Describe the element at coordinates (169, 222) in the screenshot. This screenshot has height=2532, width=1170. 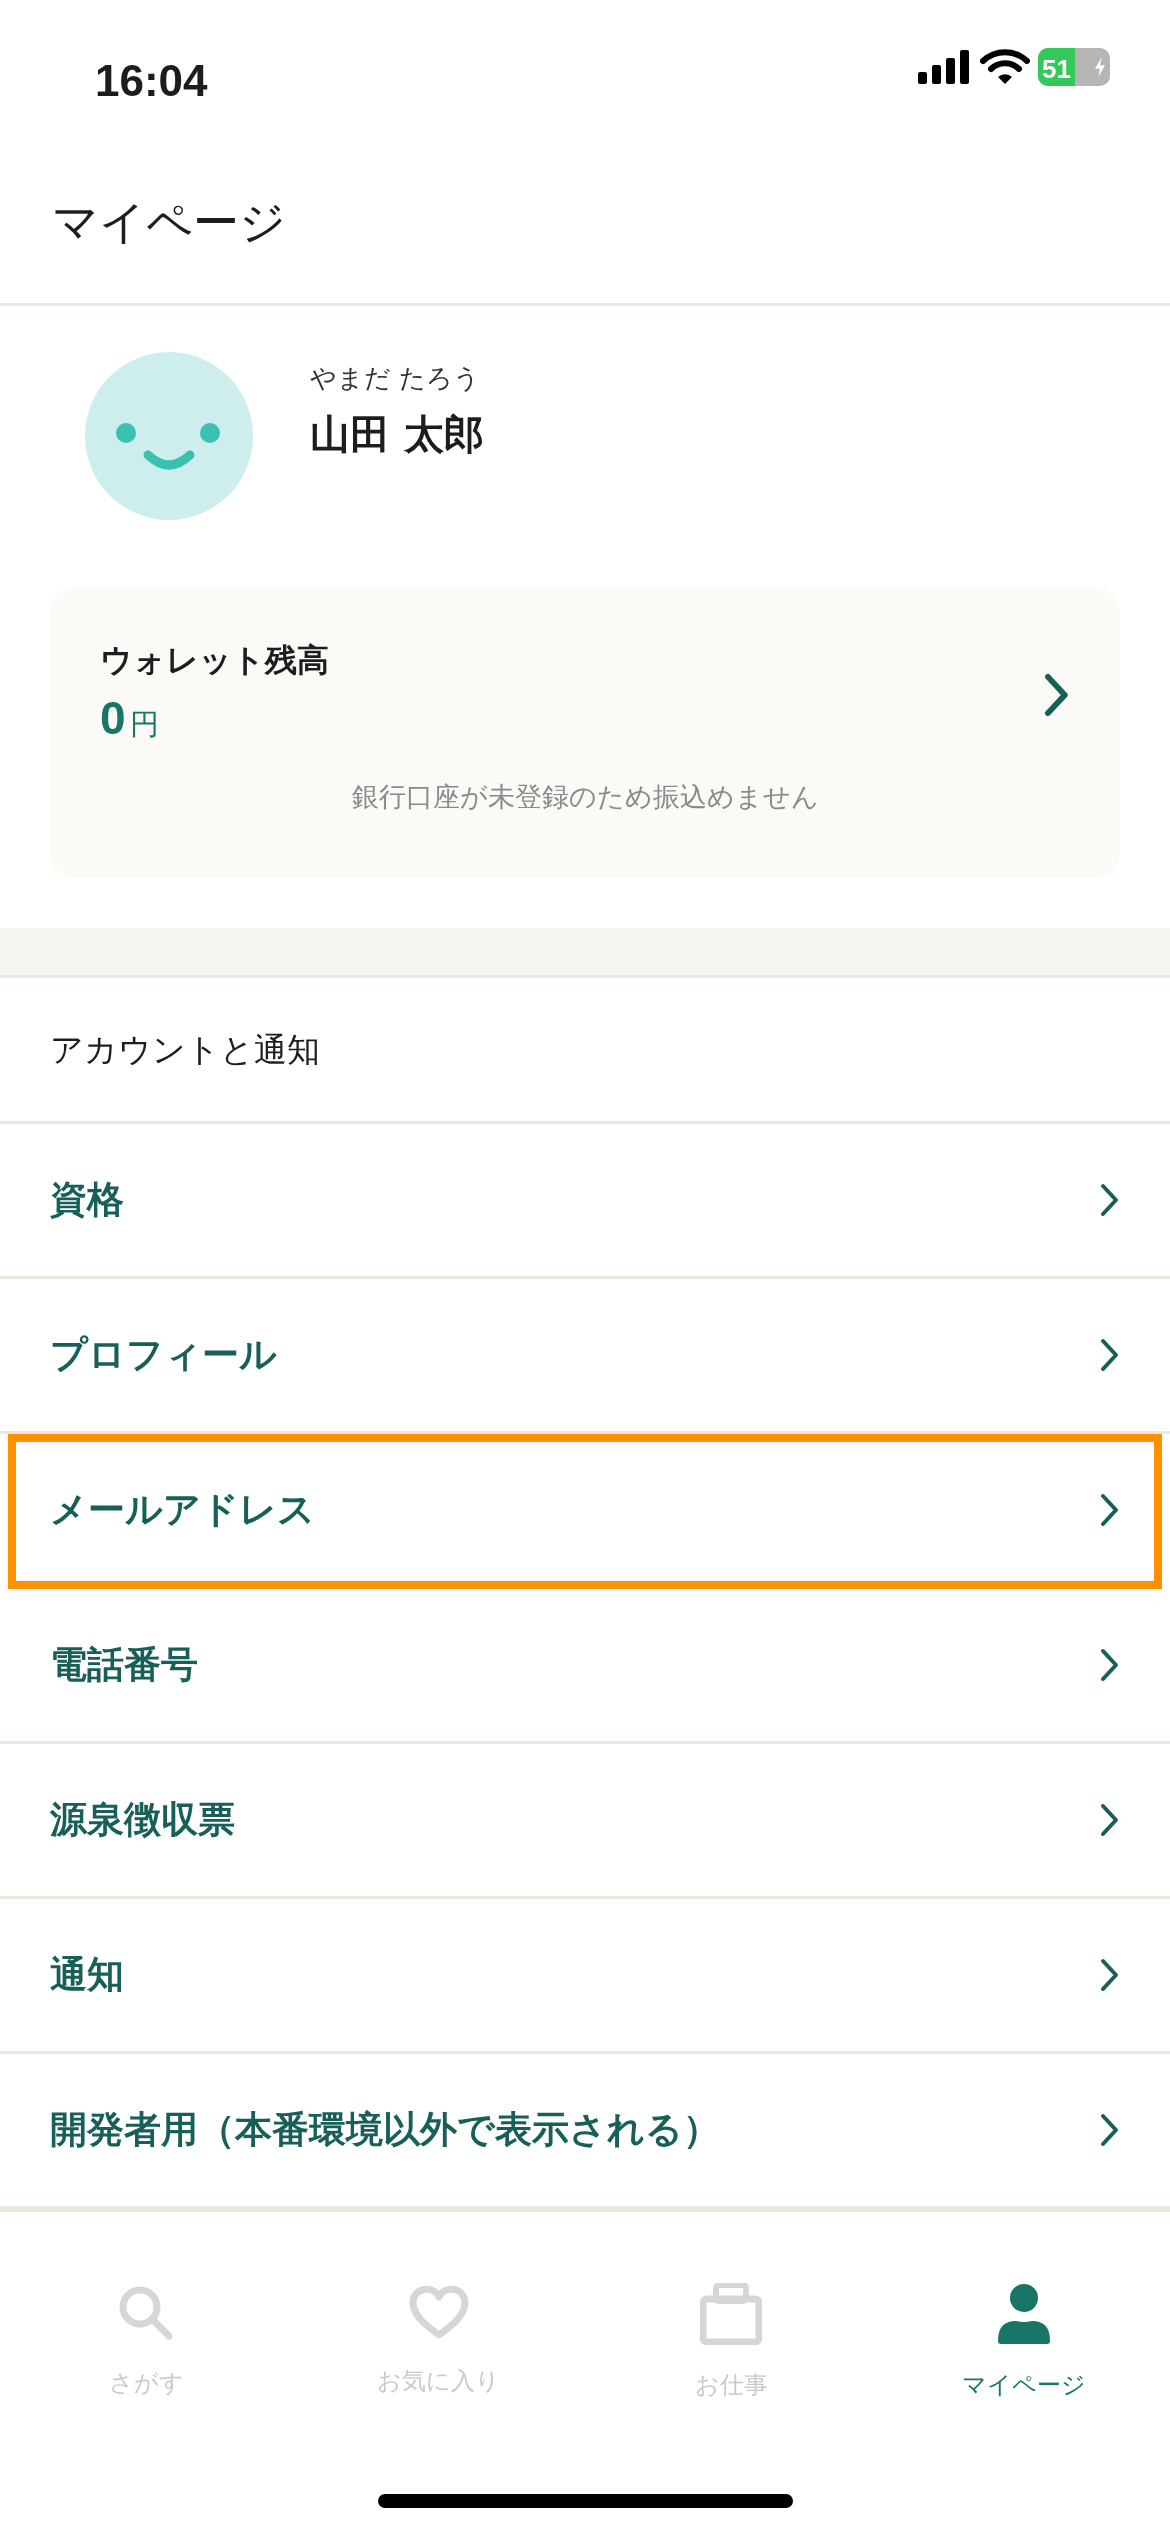
I see `page-title: マイページ` at that location.